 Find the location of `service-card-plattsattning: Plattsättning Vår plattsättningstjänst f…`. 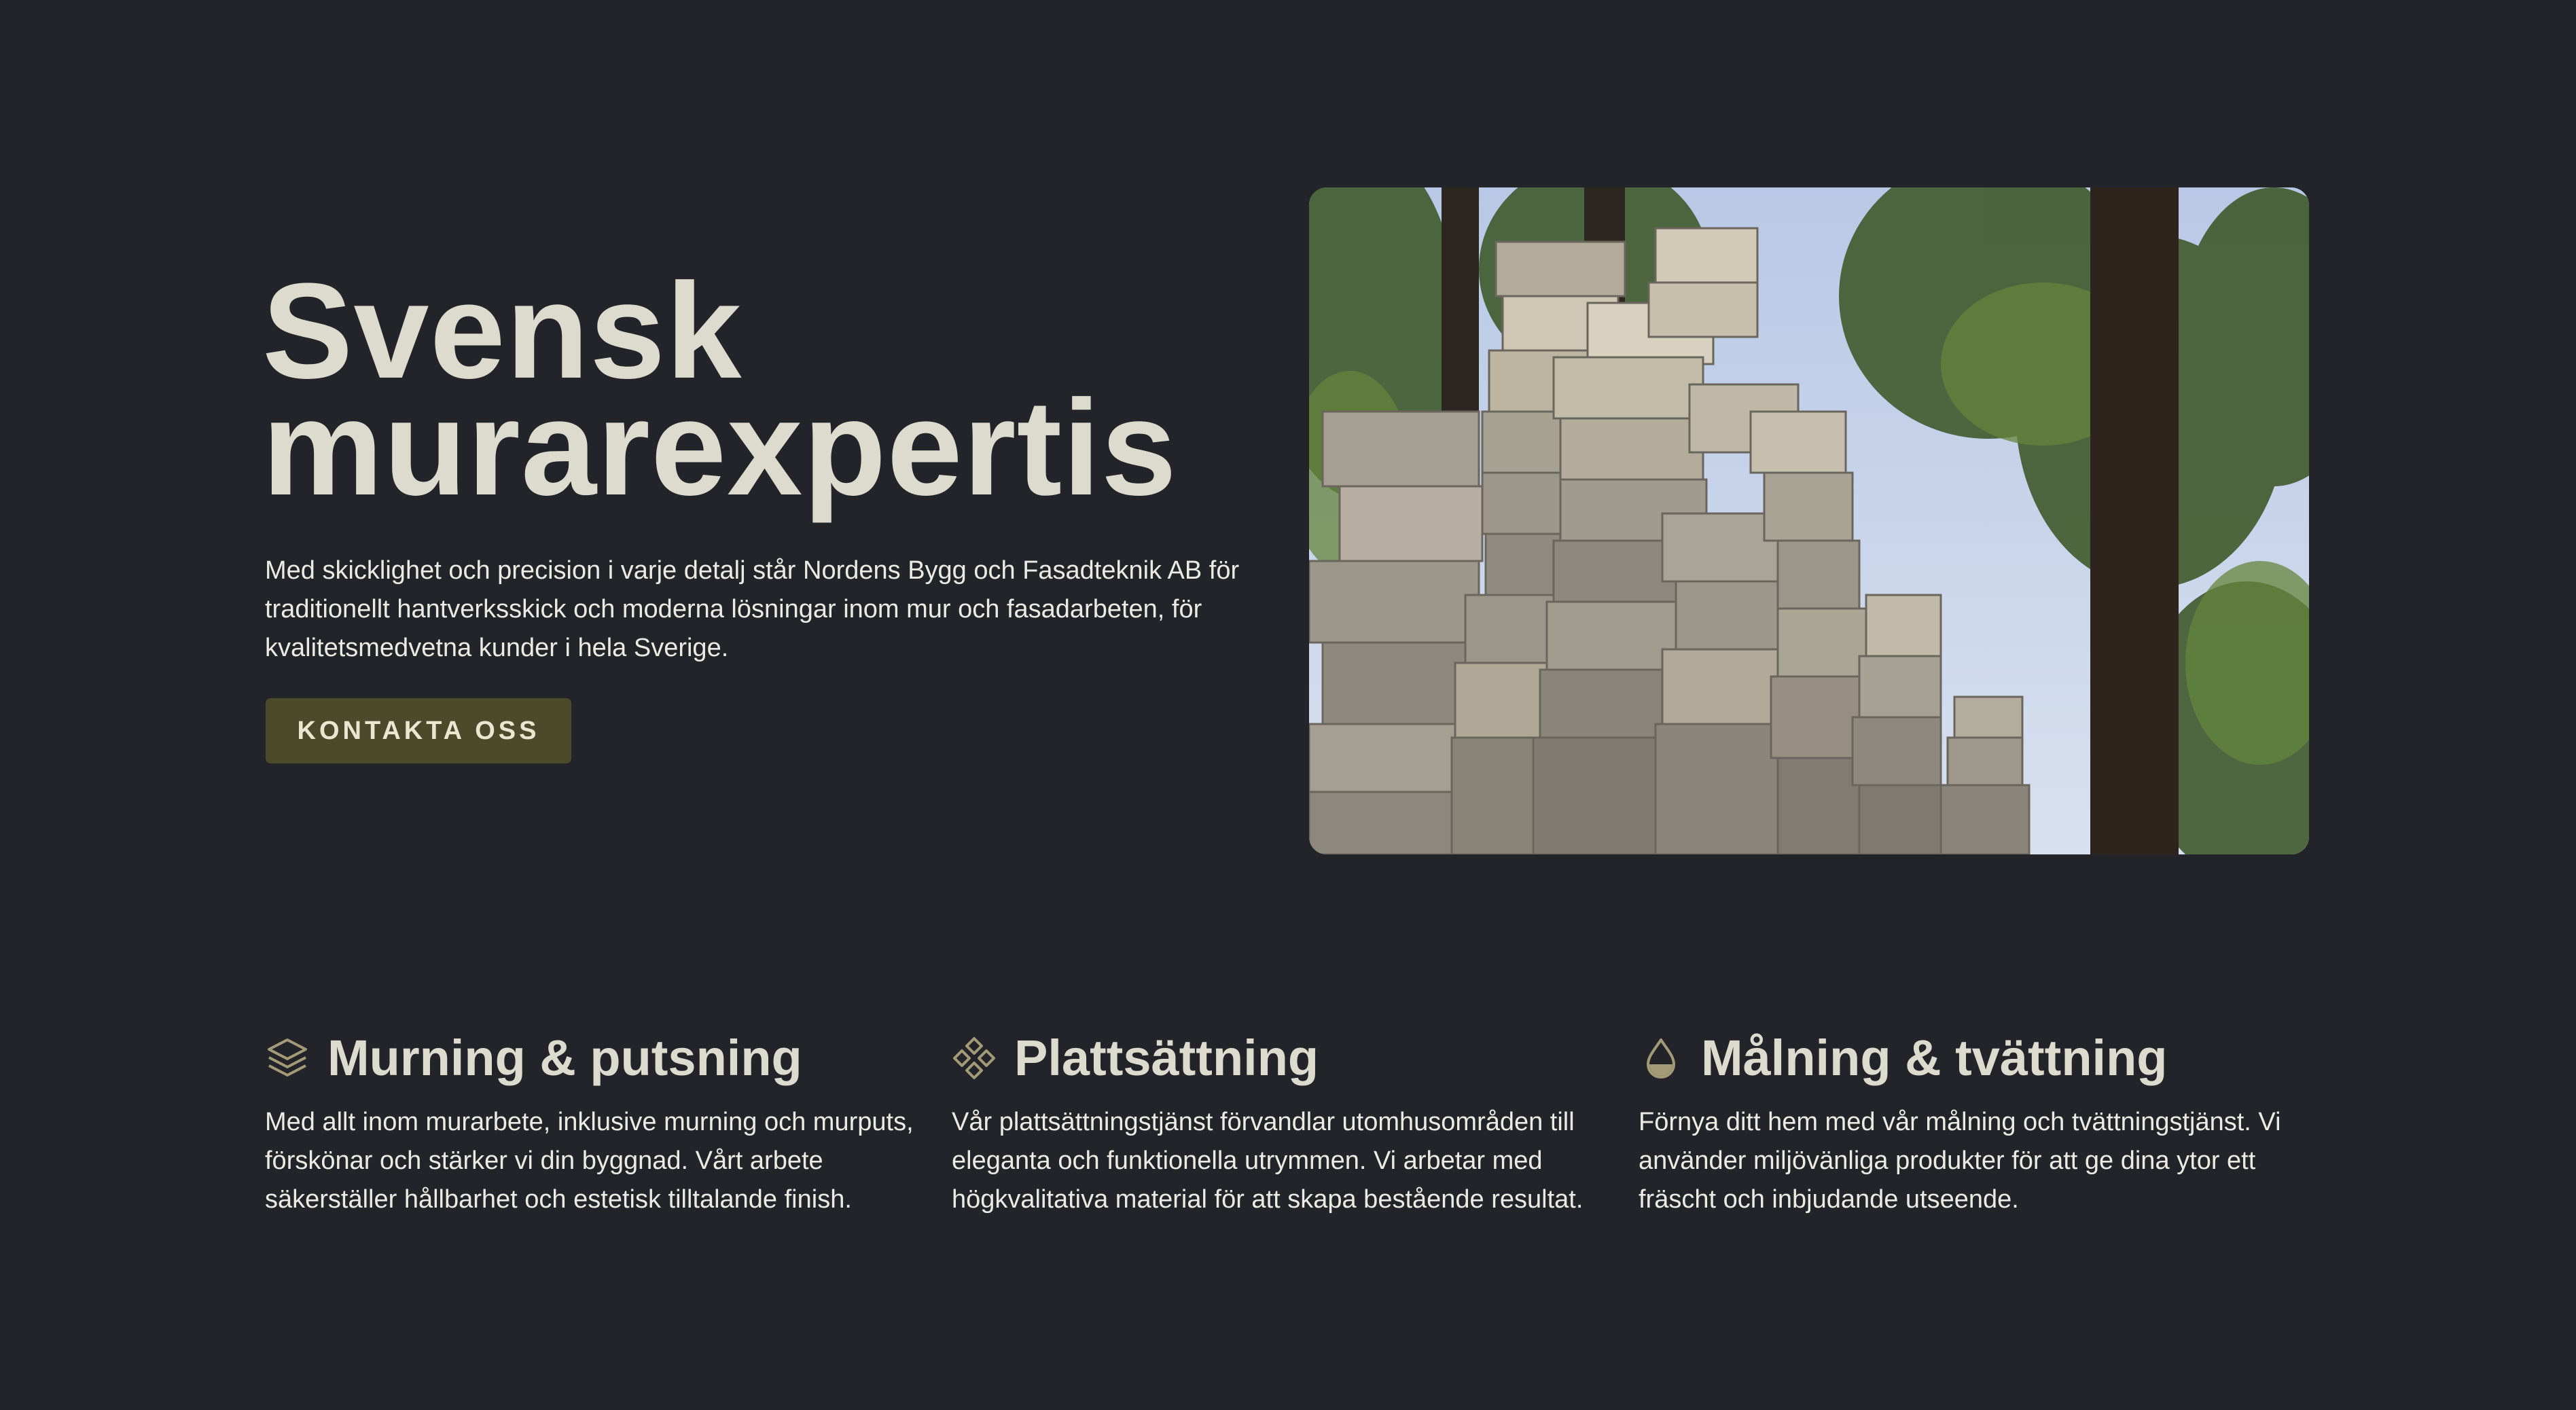

service-card-plattsattning: Plattsättning Vår plattsättningstjänst f… is located at coordinates (1284, 1121).